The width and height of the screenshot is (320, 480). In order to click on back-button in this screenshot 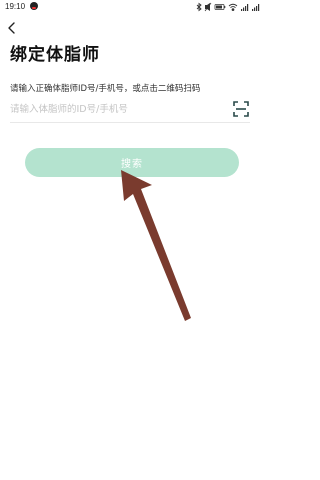, I will do `click(12, 28)`.